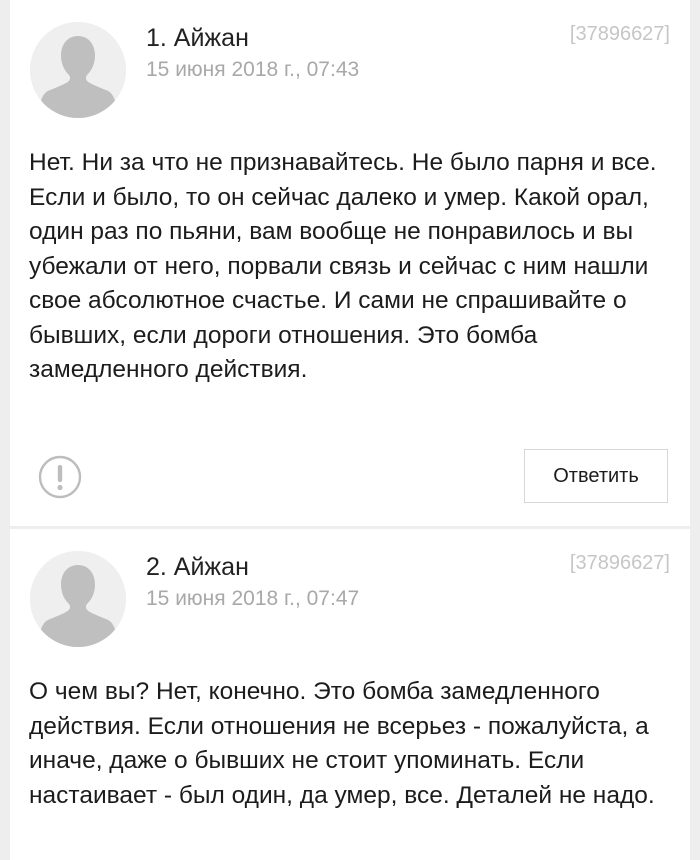 The height and width of the screenshot is (860, 700). I want to click on exclamation-circle-icon, so click(60, 477).